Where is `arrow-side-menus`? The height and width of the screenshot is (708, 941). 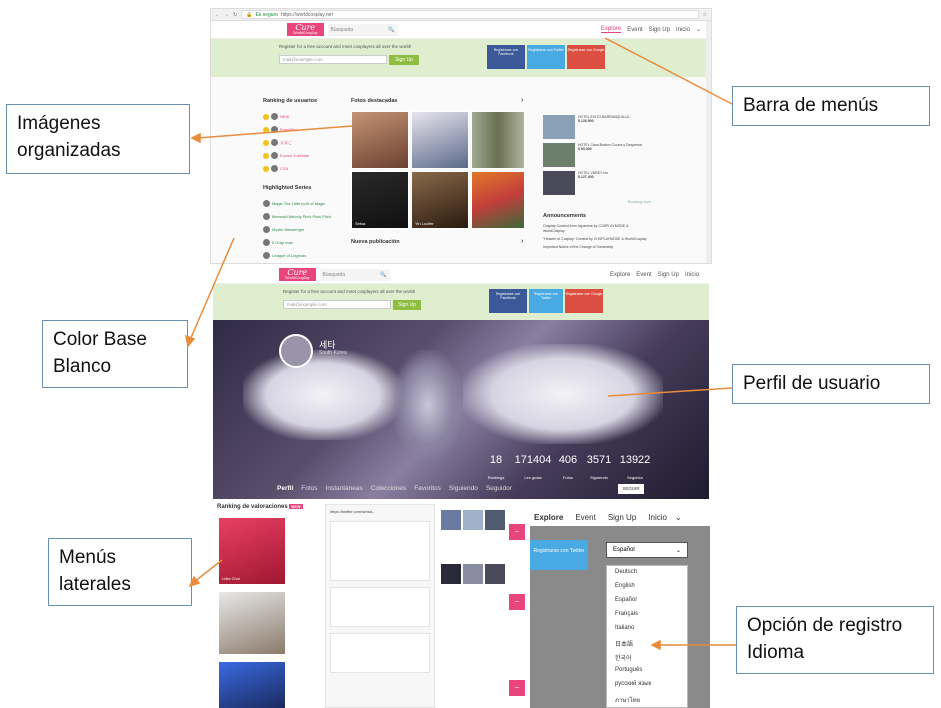
arrow-side-menus is located at coordinates (208, 571).